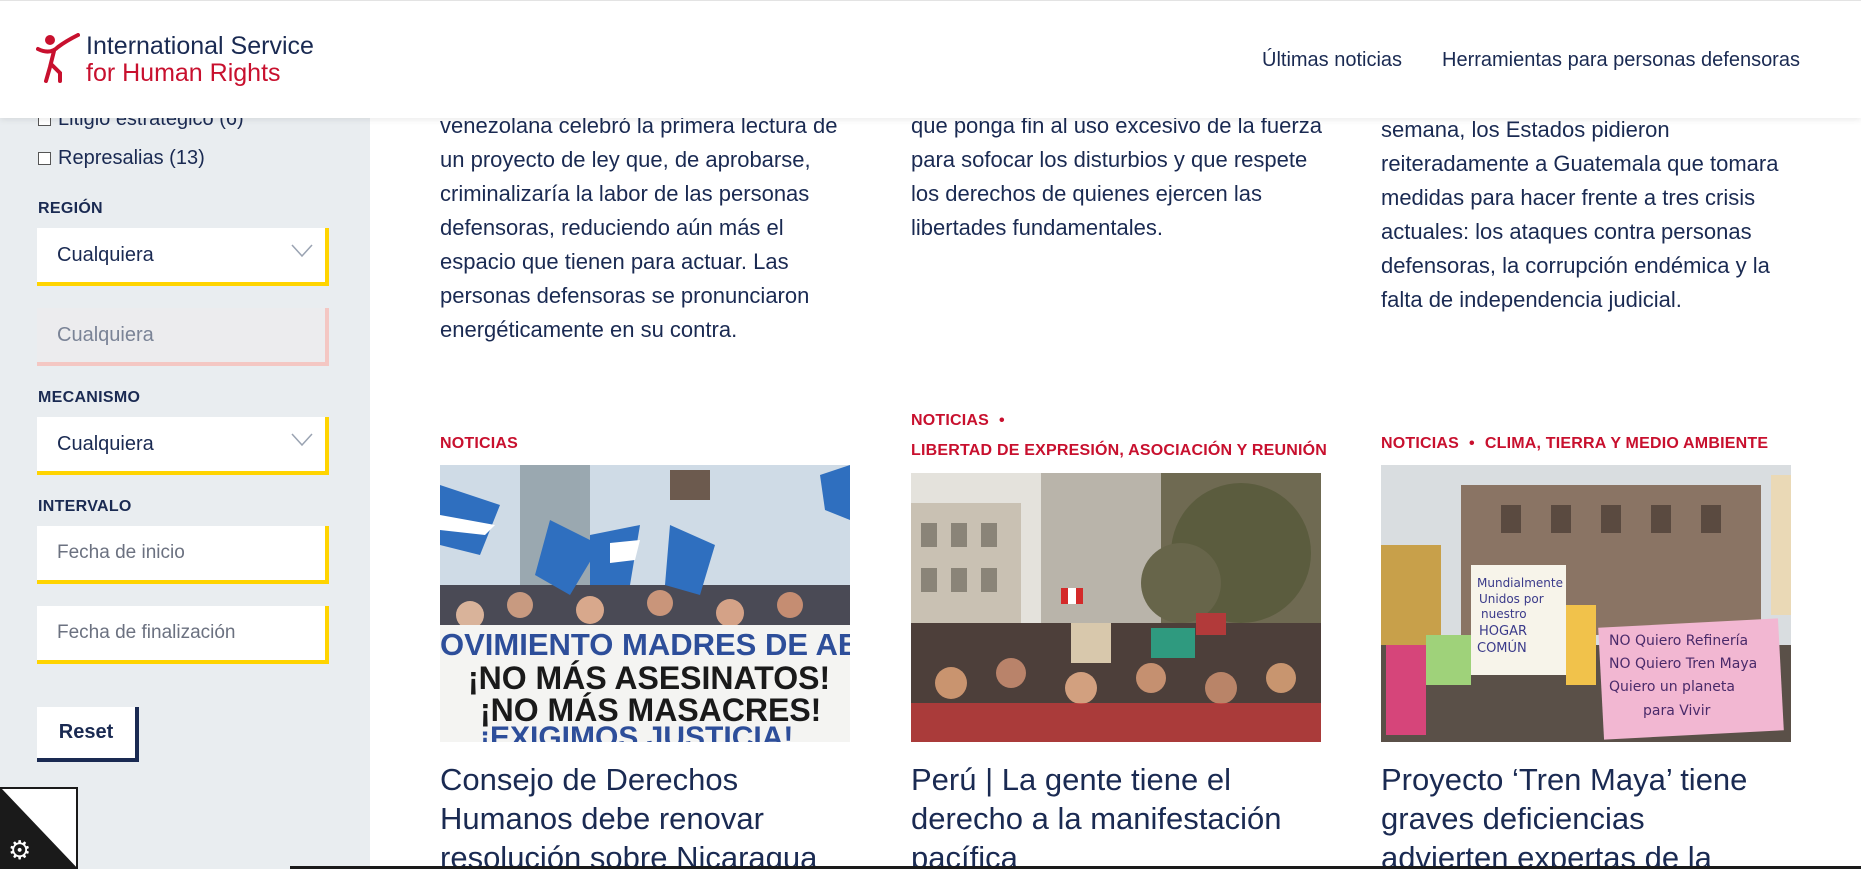  I want to click on checkbox-box, so click(44, 158).